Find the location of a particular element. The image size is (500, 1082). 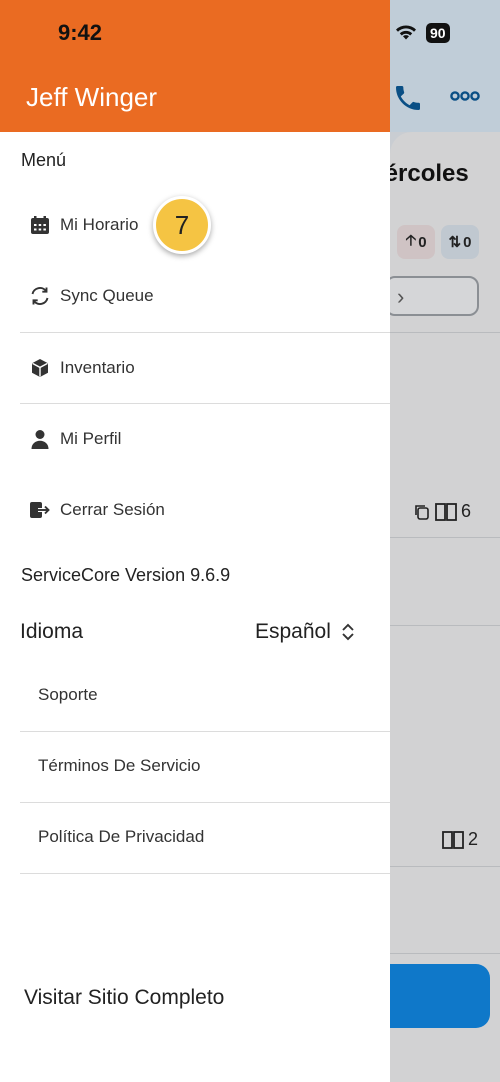

box-icon is located at coordinates (40, 368).